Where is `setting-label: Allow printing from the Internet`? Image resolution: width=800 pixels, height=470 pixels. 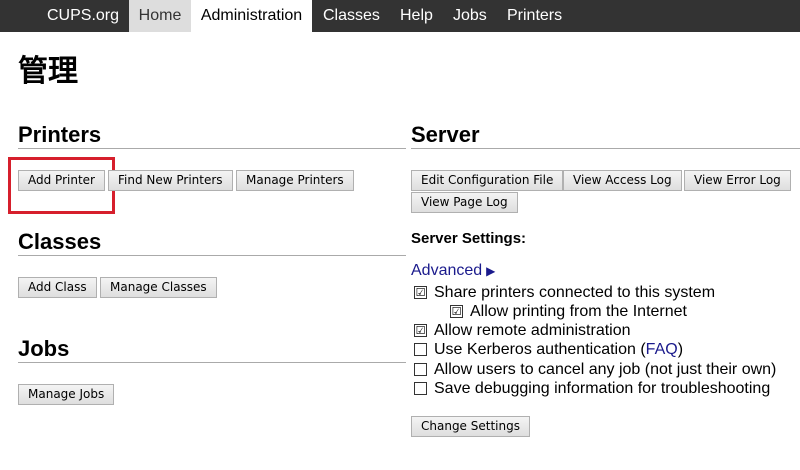
setting-label: Allow printing from the Internet is located at coordinates (578, 311).